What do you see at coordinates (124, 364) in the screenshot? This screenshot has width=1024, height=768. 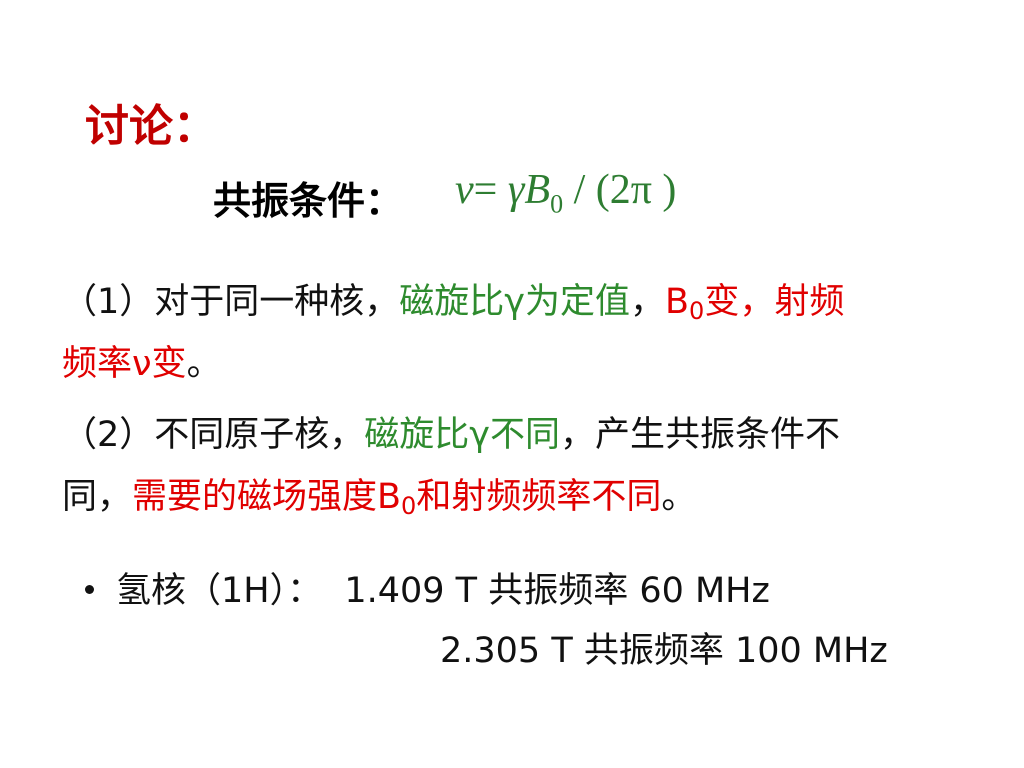 I see `item1-line2-red: 频率ν变` at bounding box center [124, 364].